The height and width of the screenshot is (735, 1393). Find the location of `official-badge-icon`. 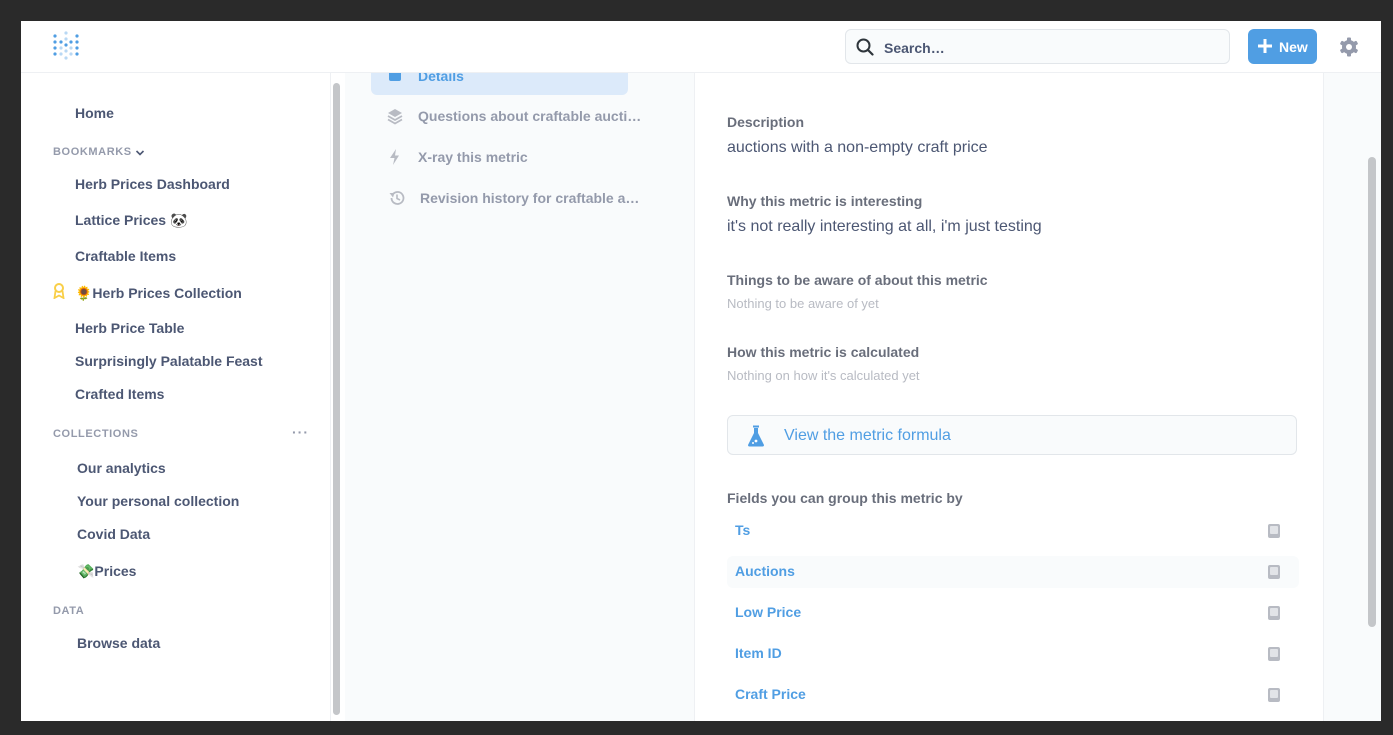

official-badge-icon is located at coordinates (59, 291).